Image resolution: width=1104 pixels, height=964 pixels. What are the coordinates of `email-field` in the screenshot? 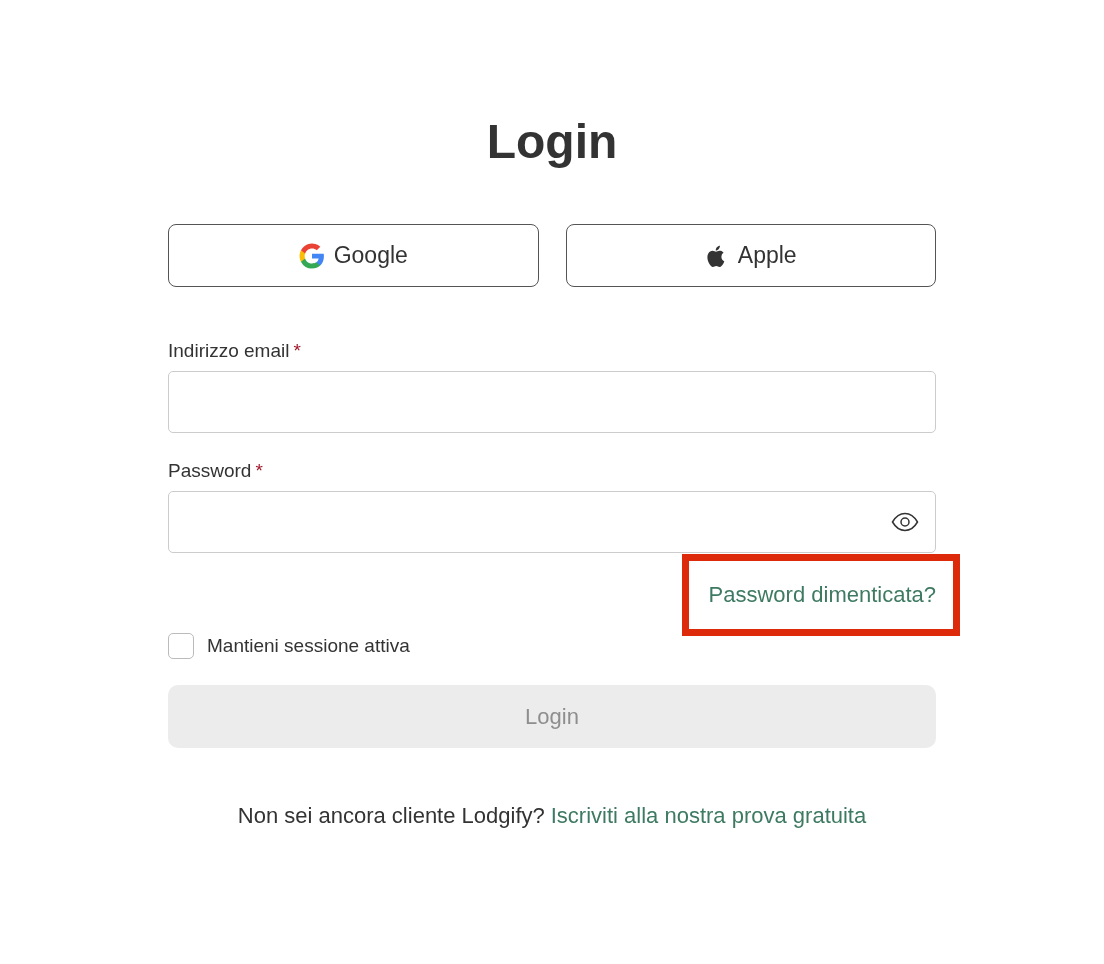 It's located at (552, 402).